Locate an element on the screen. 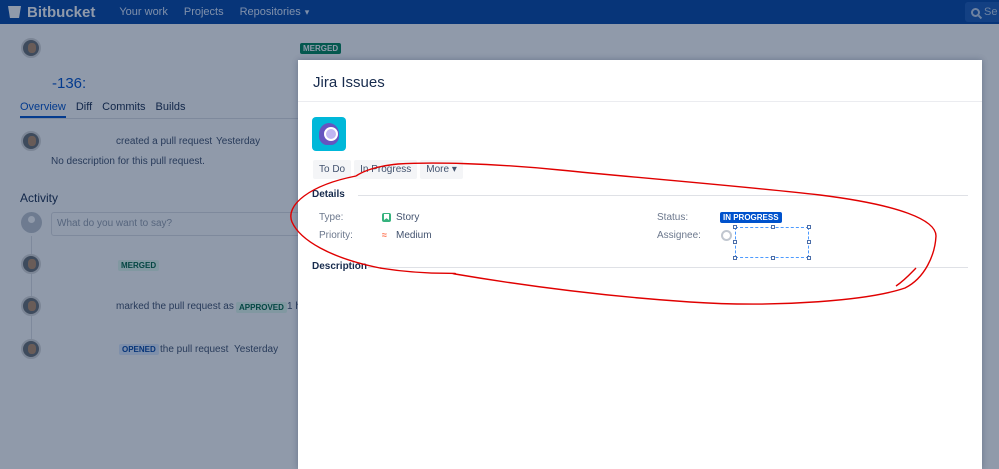  type-value-text: Story is located at coordinates (408, 217).